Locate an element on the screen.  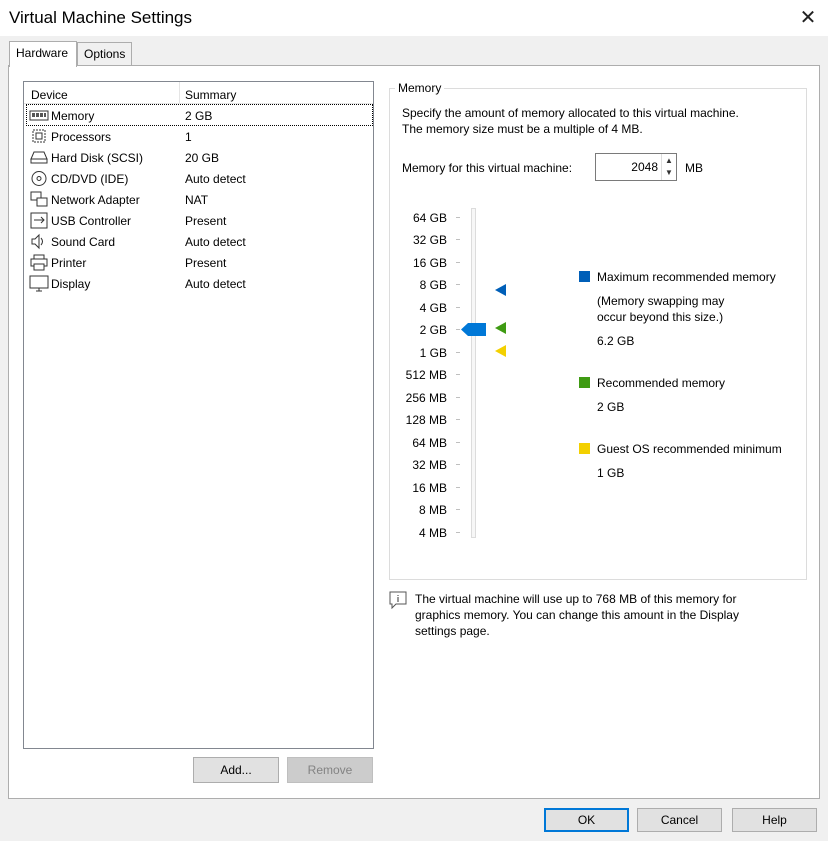
recommended-title: Recommended memory is located at coordinates (661, 383).